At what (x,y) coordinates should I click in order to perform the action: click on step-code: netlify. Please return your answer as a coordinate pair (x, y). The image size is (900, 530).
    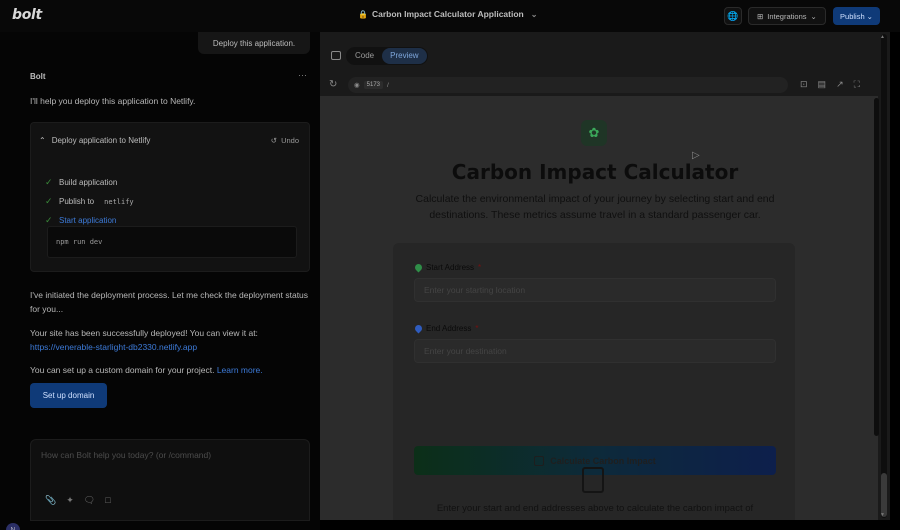
    Looking at the image, I should click on (119, 201).